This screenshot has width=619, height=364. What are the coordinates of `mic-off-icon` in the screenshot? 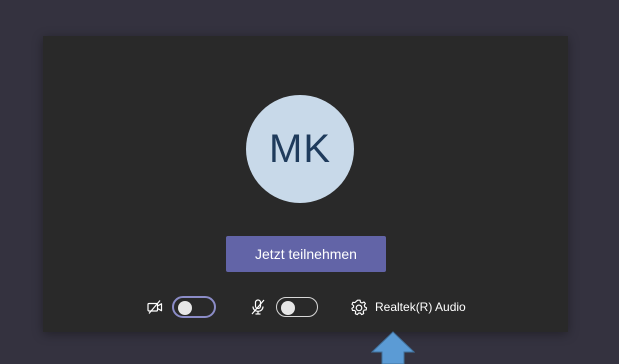 It's located at (258, 307).